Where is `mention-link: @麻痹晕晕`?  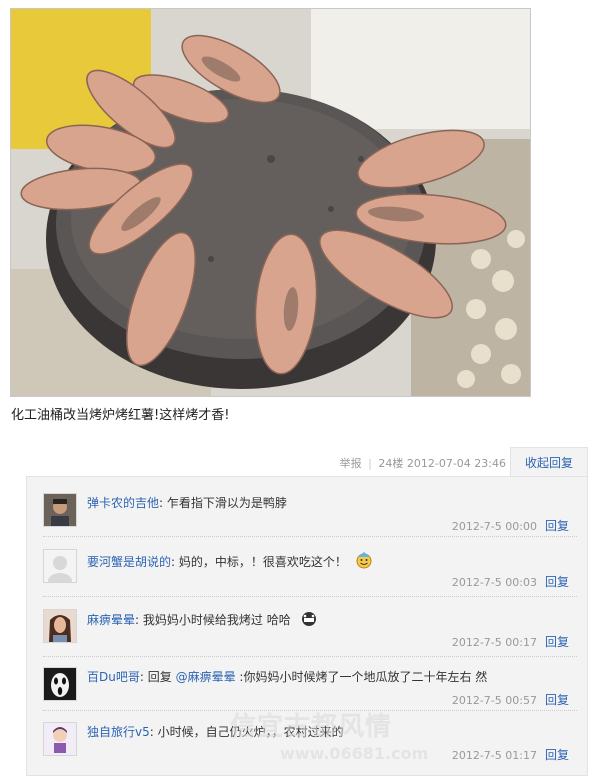 mention-link: @麻痹晕晕 is located at coordinates (206, 677).